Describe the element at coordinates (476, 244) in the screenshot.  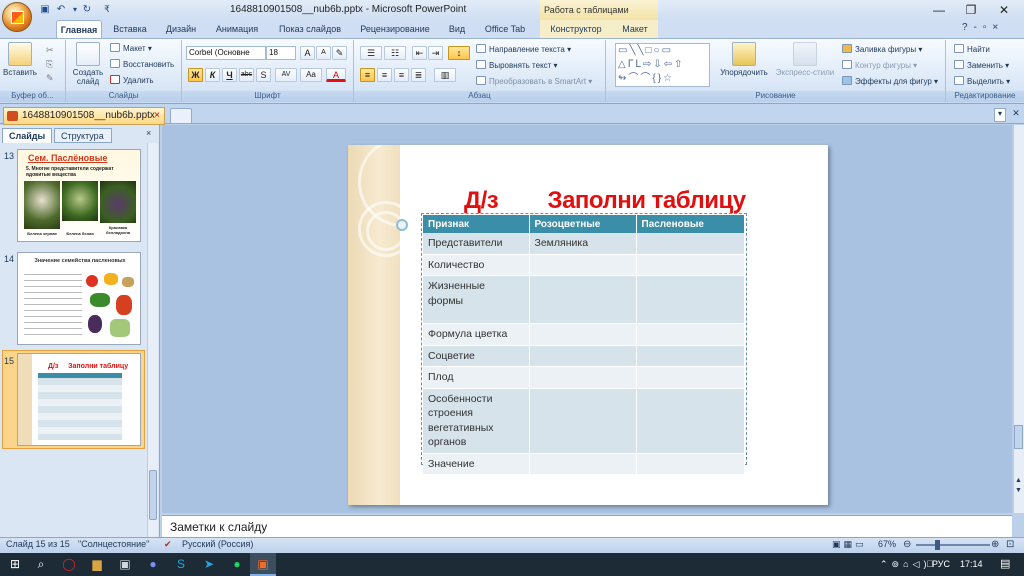
I see `table-cell: Представители` at that location.